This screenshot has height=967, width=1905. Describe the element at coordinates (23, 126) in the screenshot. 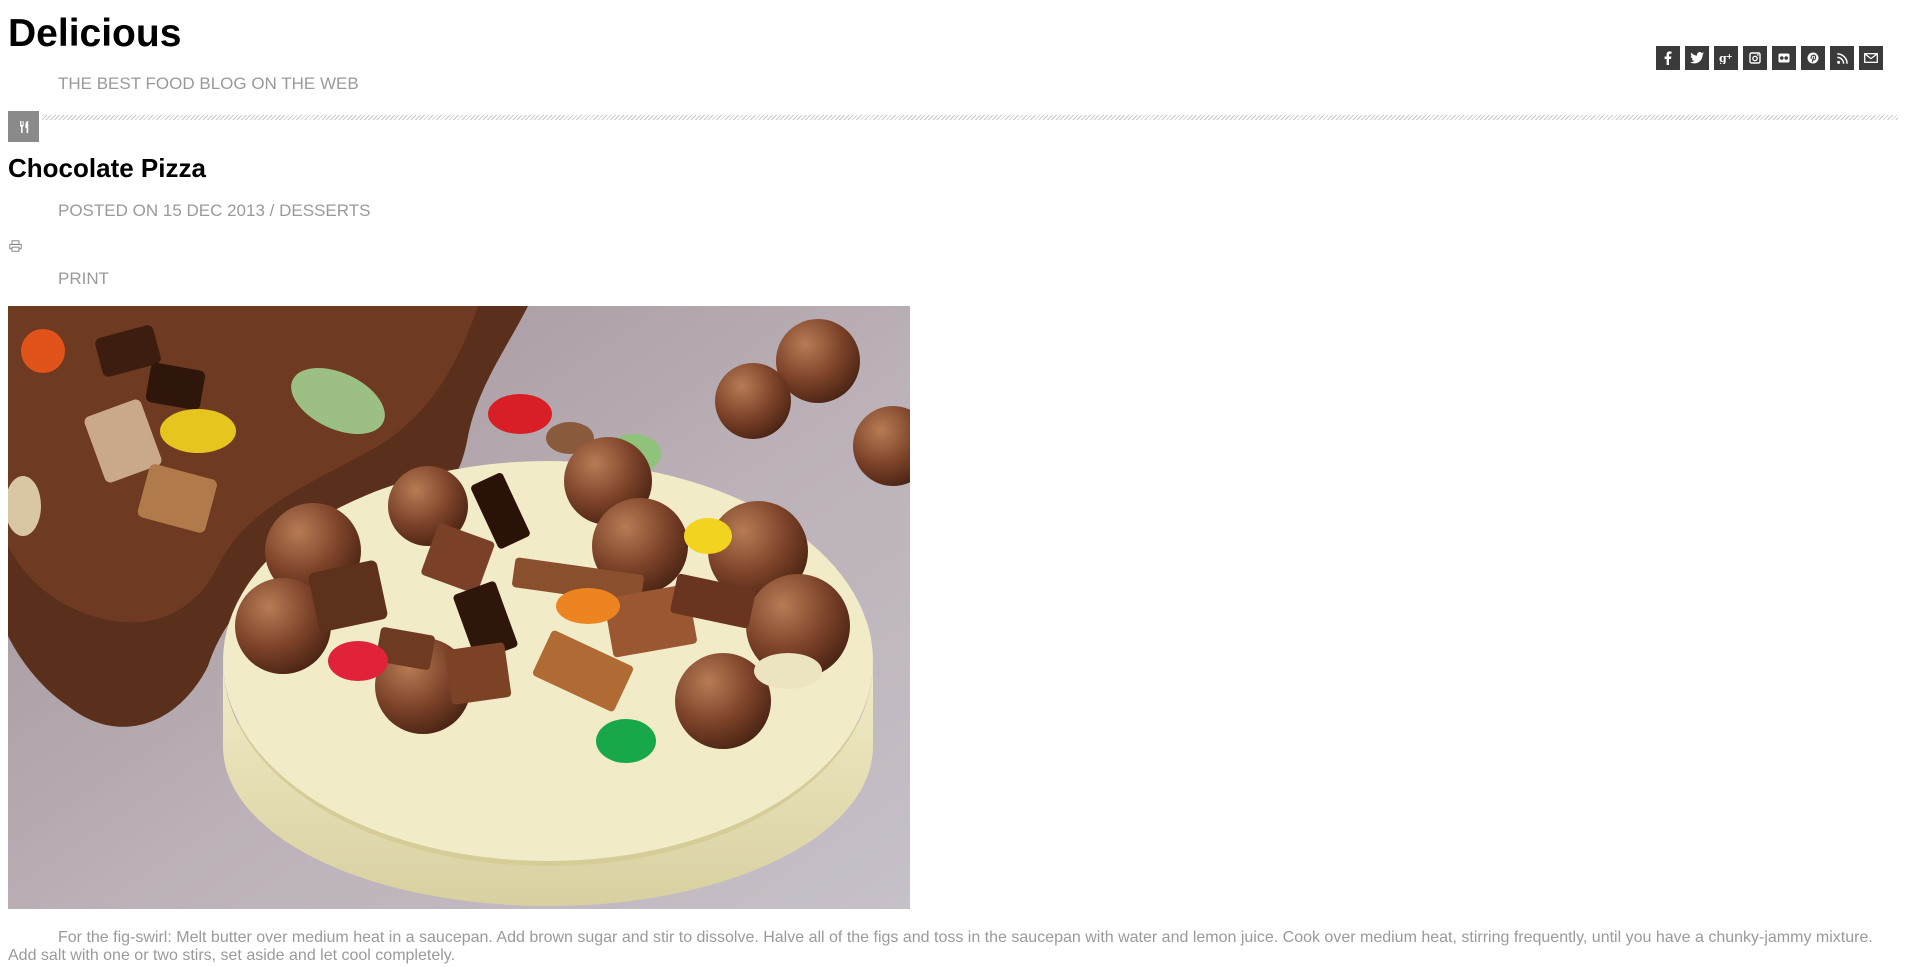

I see `fork-knife-icon` at that location.